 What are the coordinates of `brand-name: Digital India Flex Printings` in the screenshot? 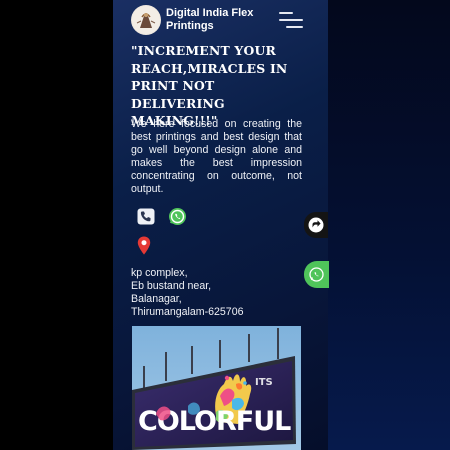 It's located at (221, 19).